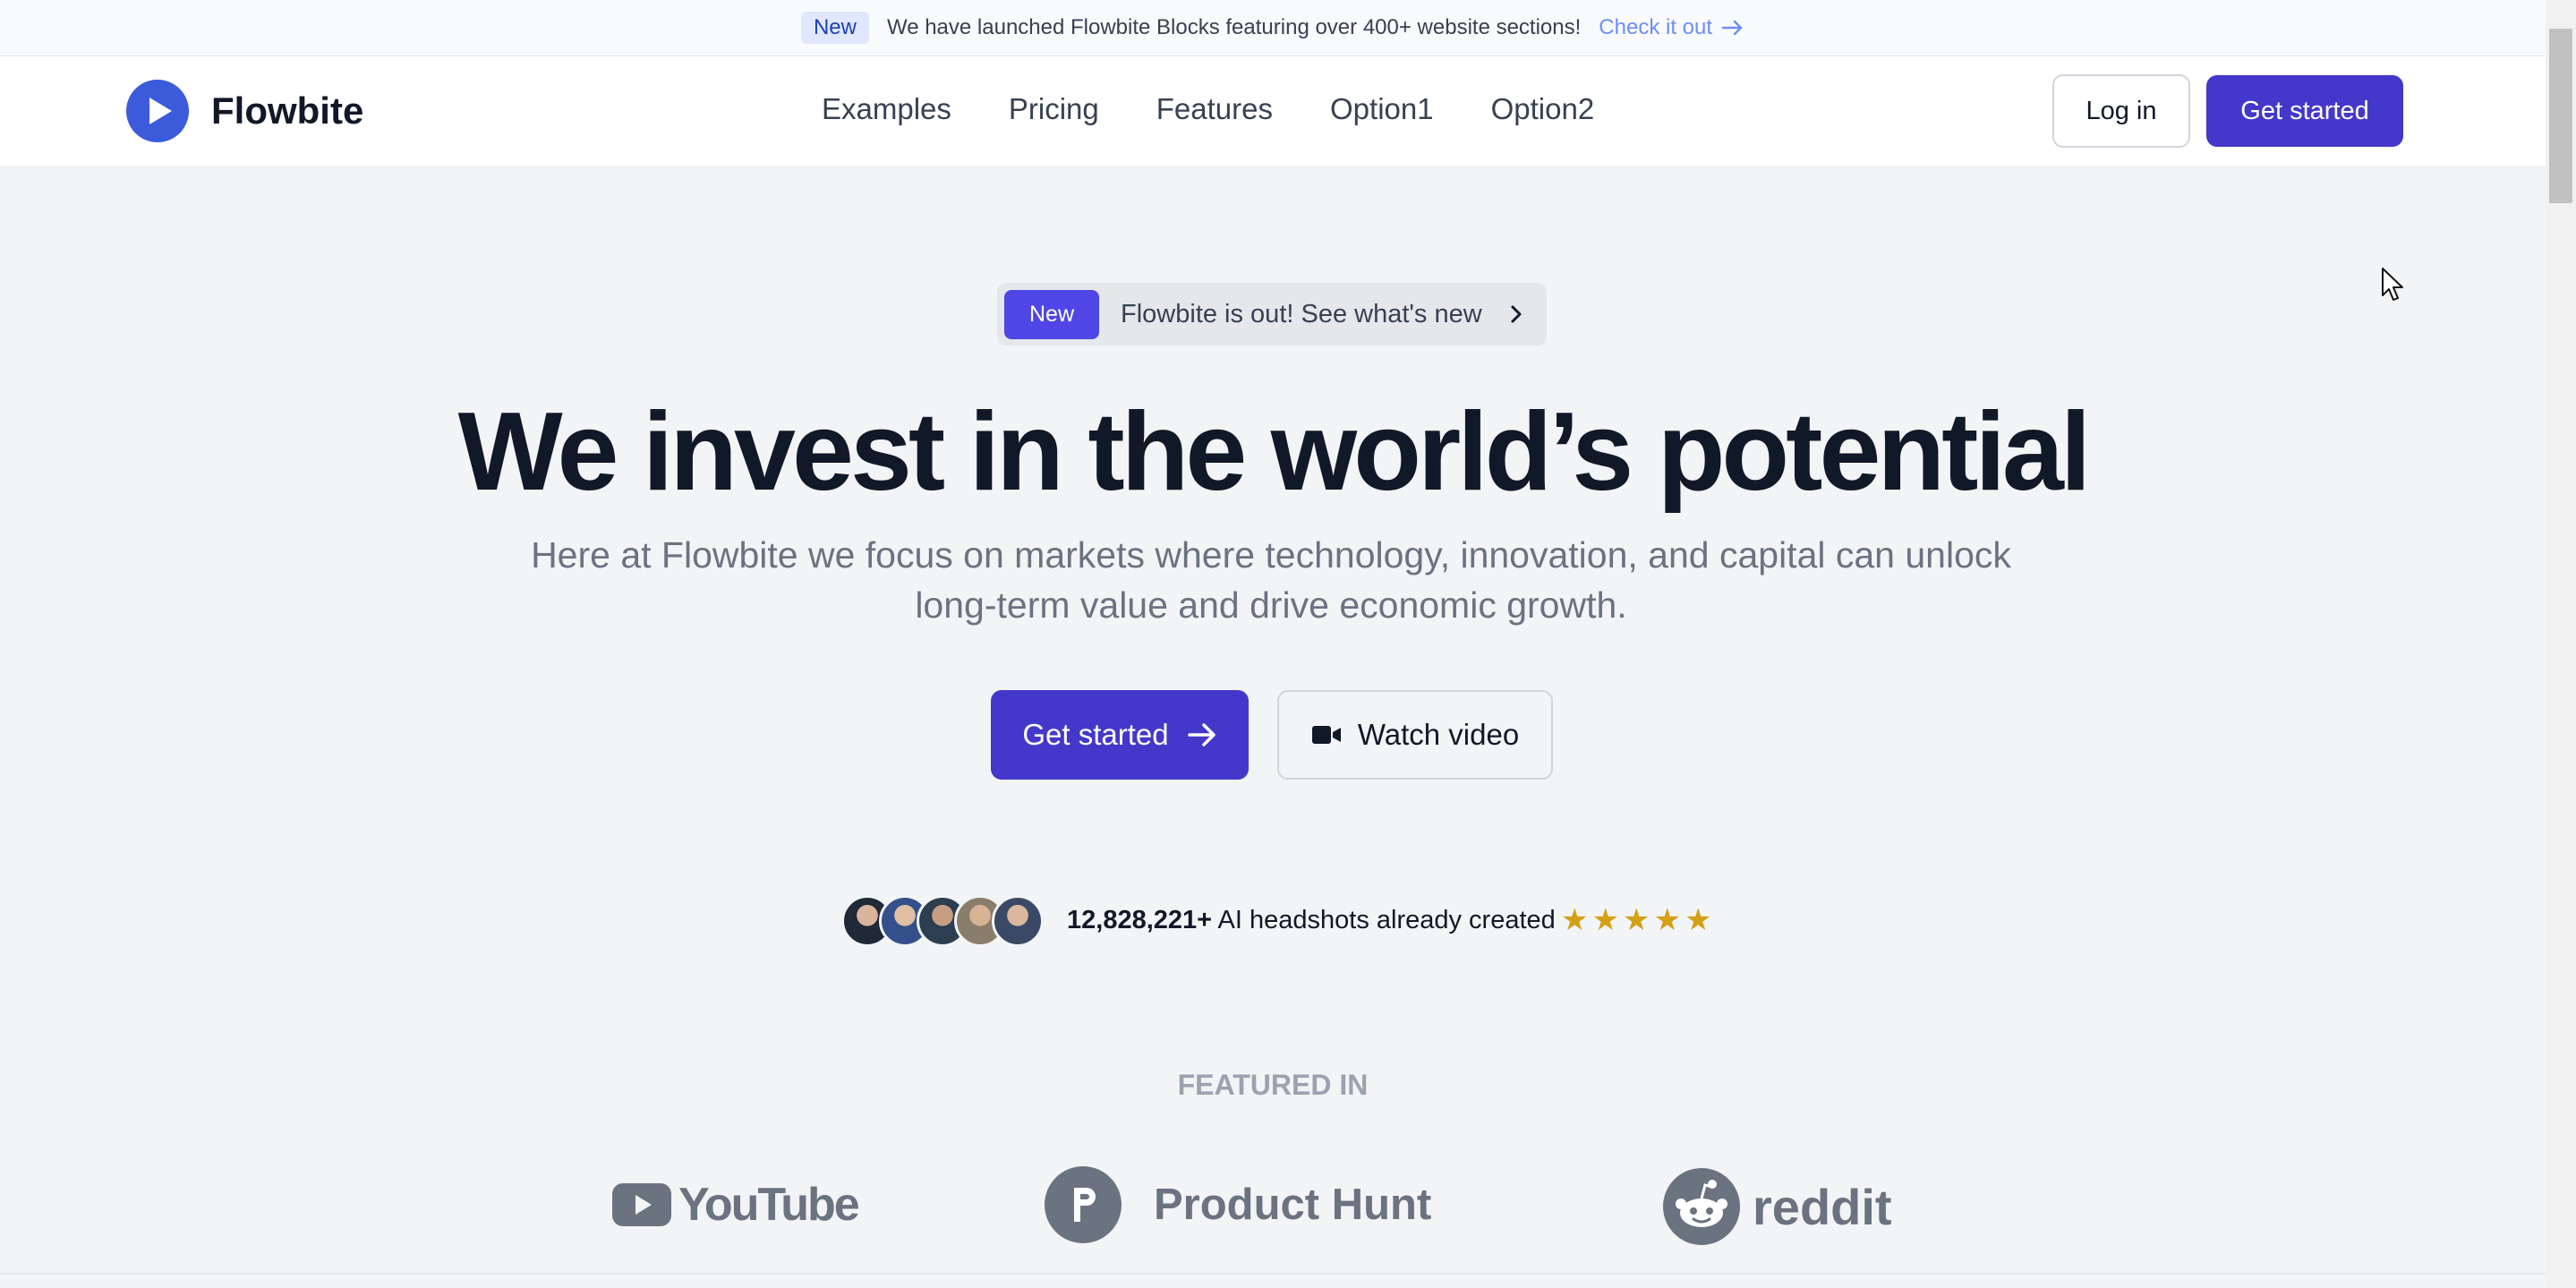 The image size is (2576, 1288). I want to click on menu-item-pricing: Pricing, so click(1054, 109).